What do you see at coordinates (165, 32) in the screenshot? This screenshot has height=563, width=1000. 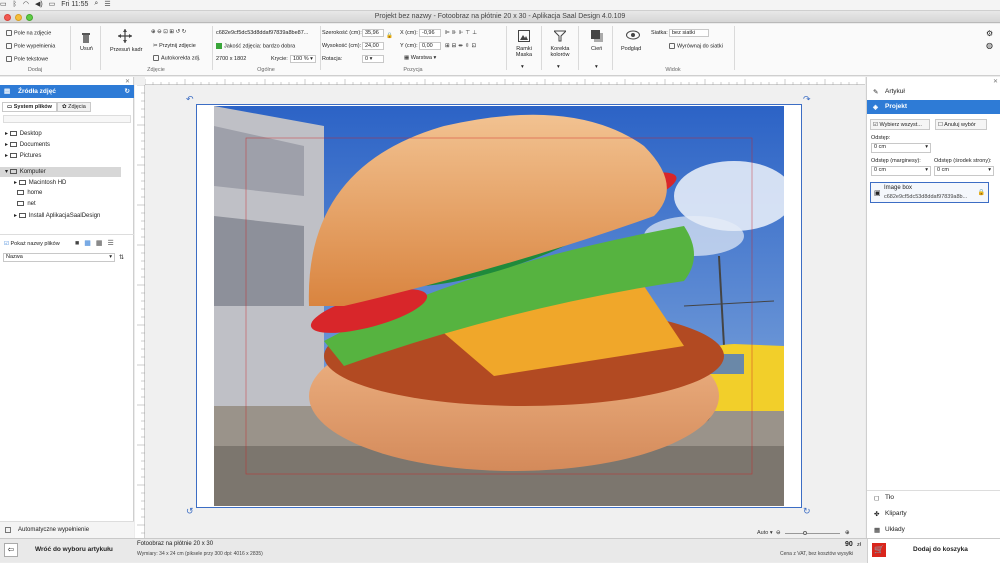 I see `fit-icon: ⊡` at bounding box center [165, 32].